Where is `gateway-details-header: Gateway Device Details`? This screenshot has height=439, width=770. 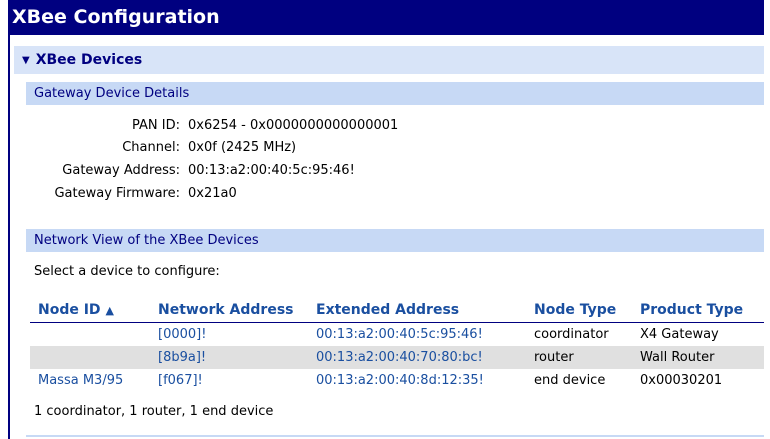
gateway-details-header: Gateway Device Details is located at coordinates (395, 93).